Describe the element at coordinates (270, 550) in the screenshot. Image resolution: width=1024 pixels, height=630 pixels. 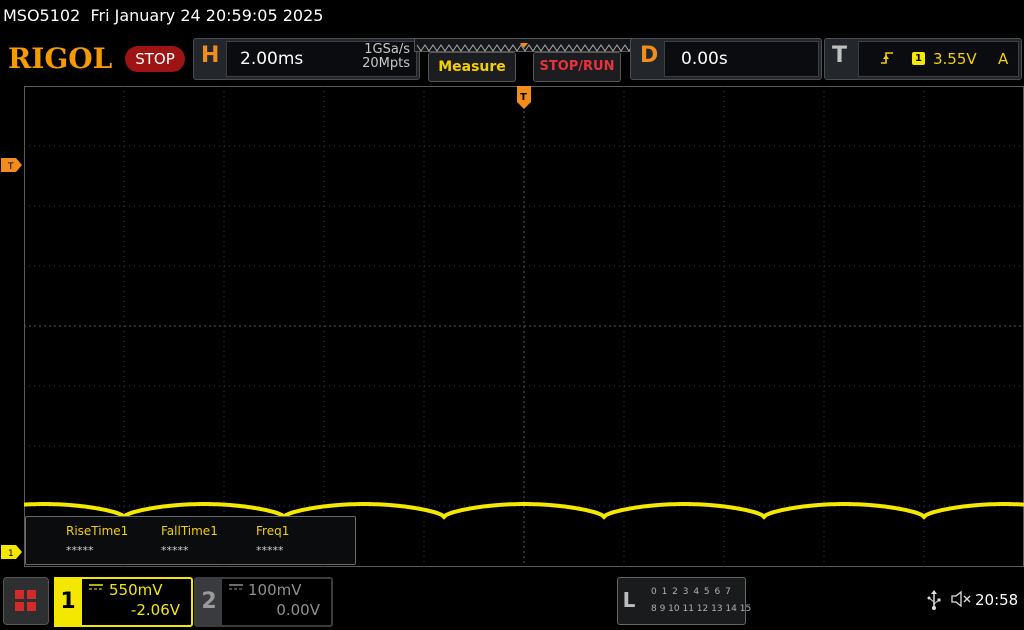
I see `measurement-value-freq: *****` at that location.